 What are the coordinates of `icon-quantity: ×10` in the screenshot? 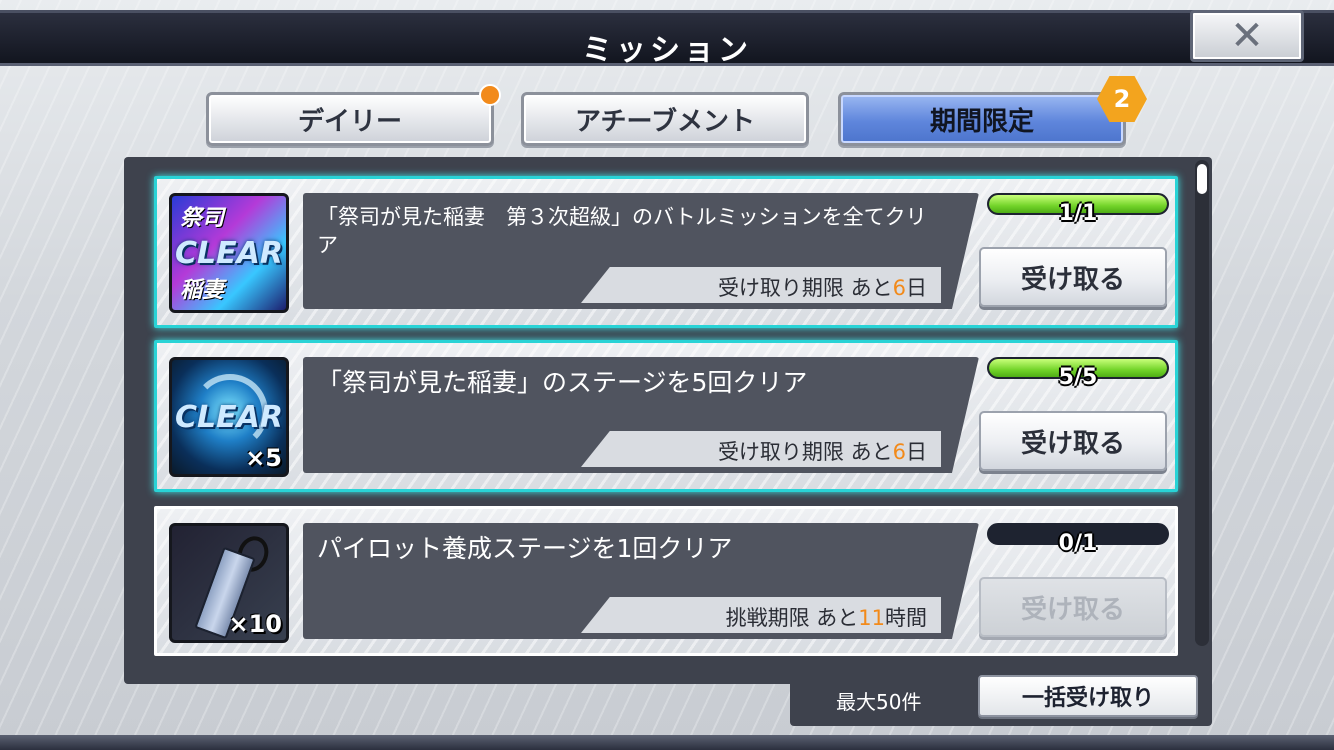 It's located at (255, 624).